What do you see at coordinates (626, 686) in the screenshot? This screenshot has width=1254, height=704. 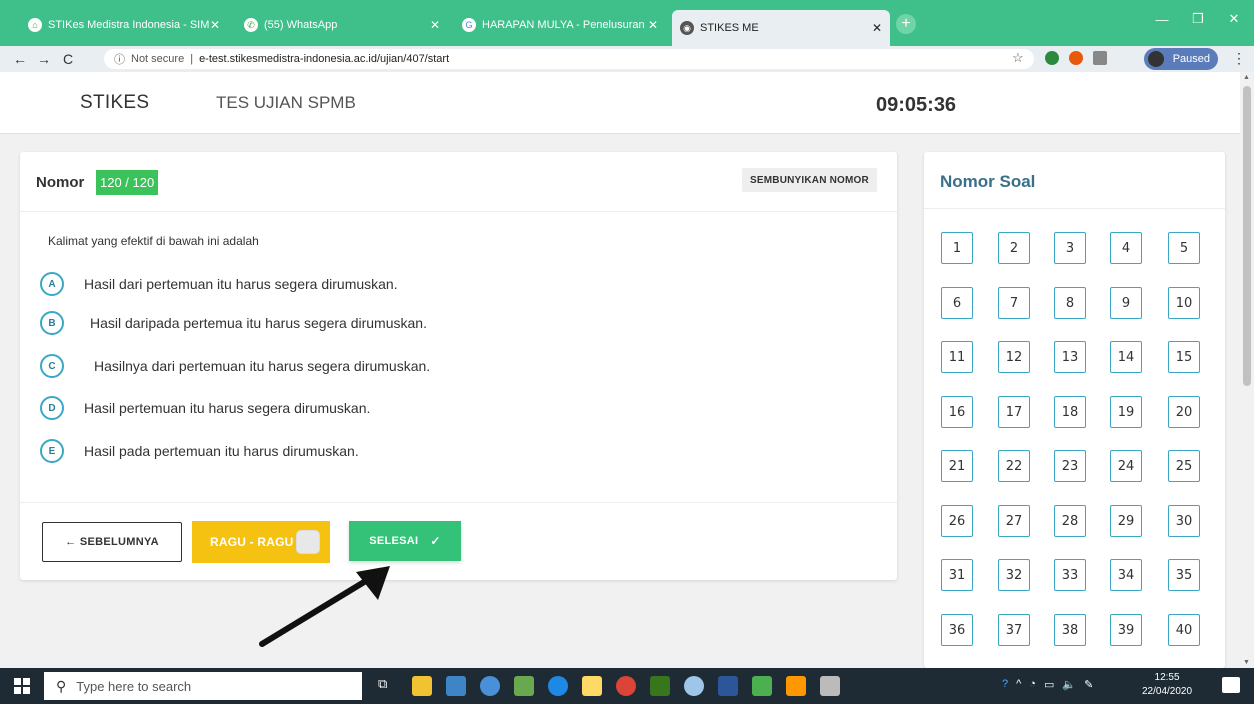 I see `chrome-icon` at bounding box center [626, 686].